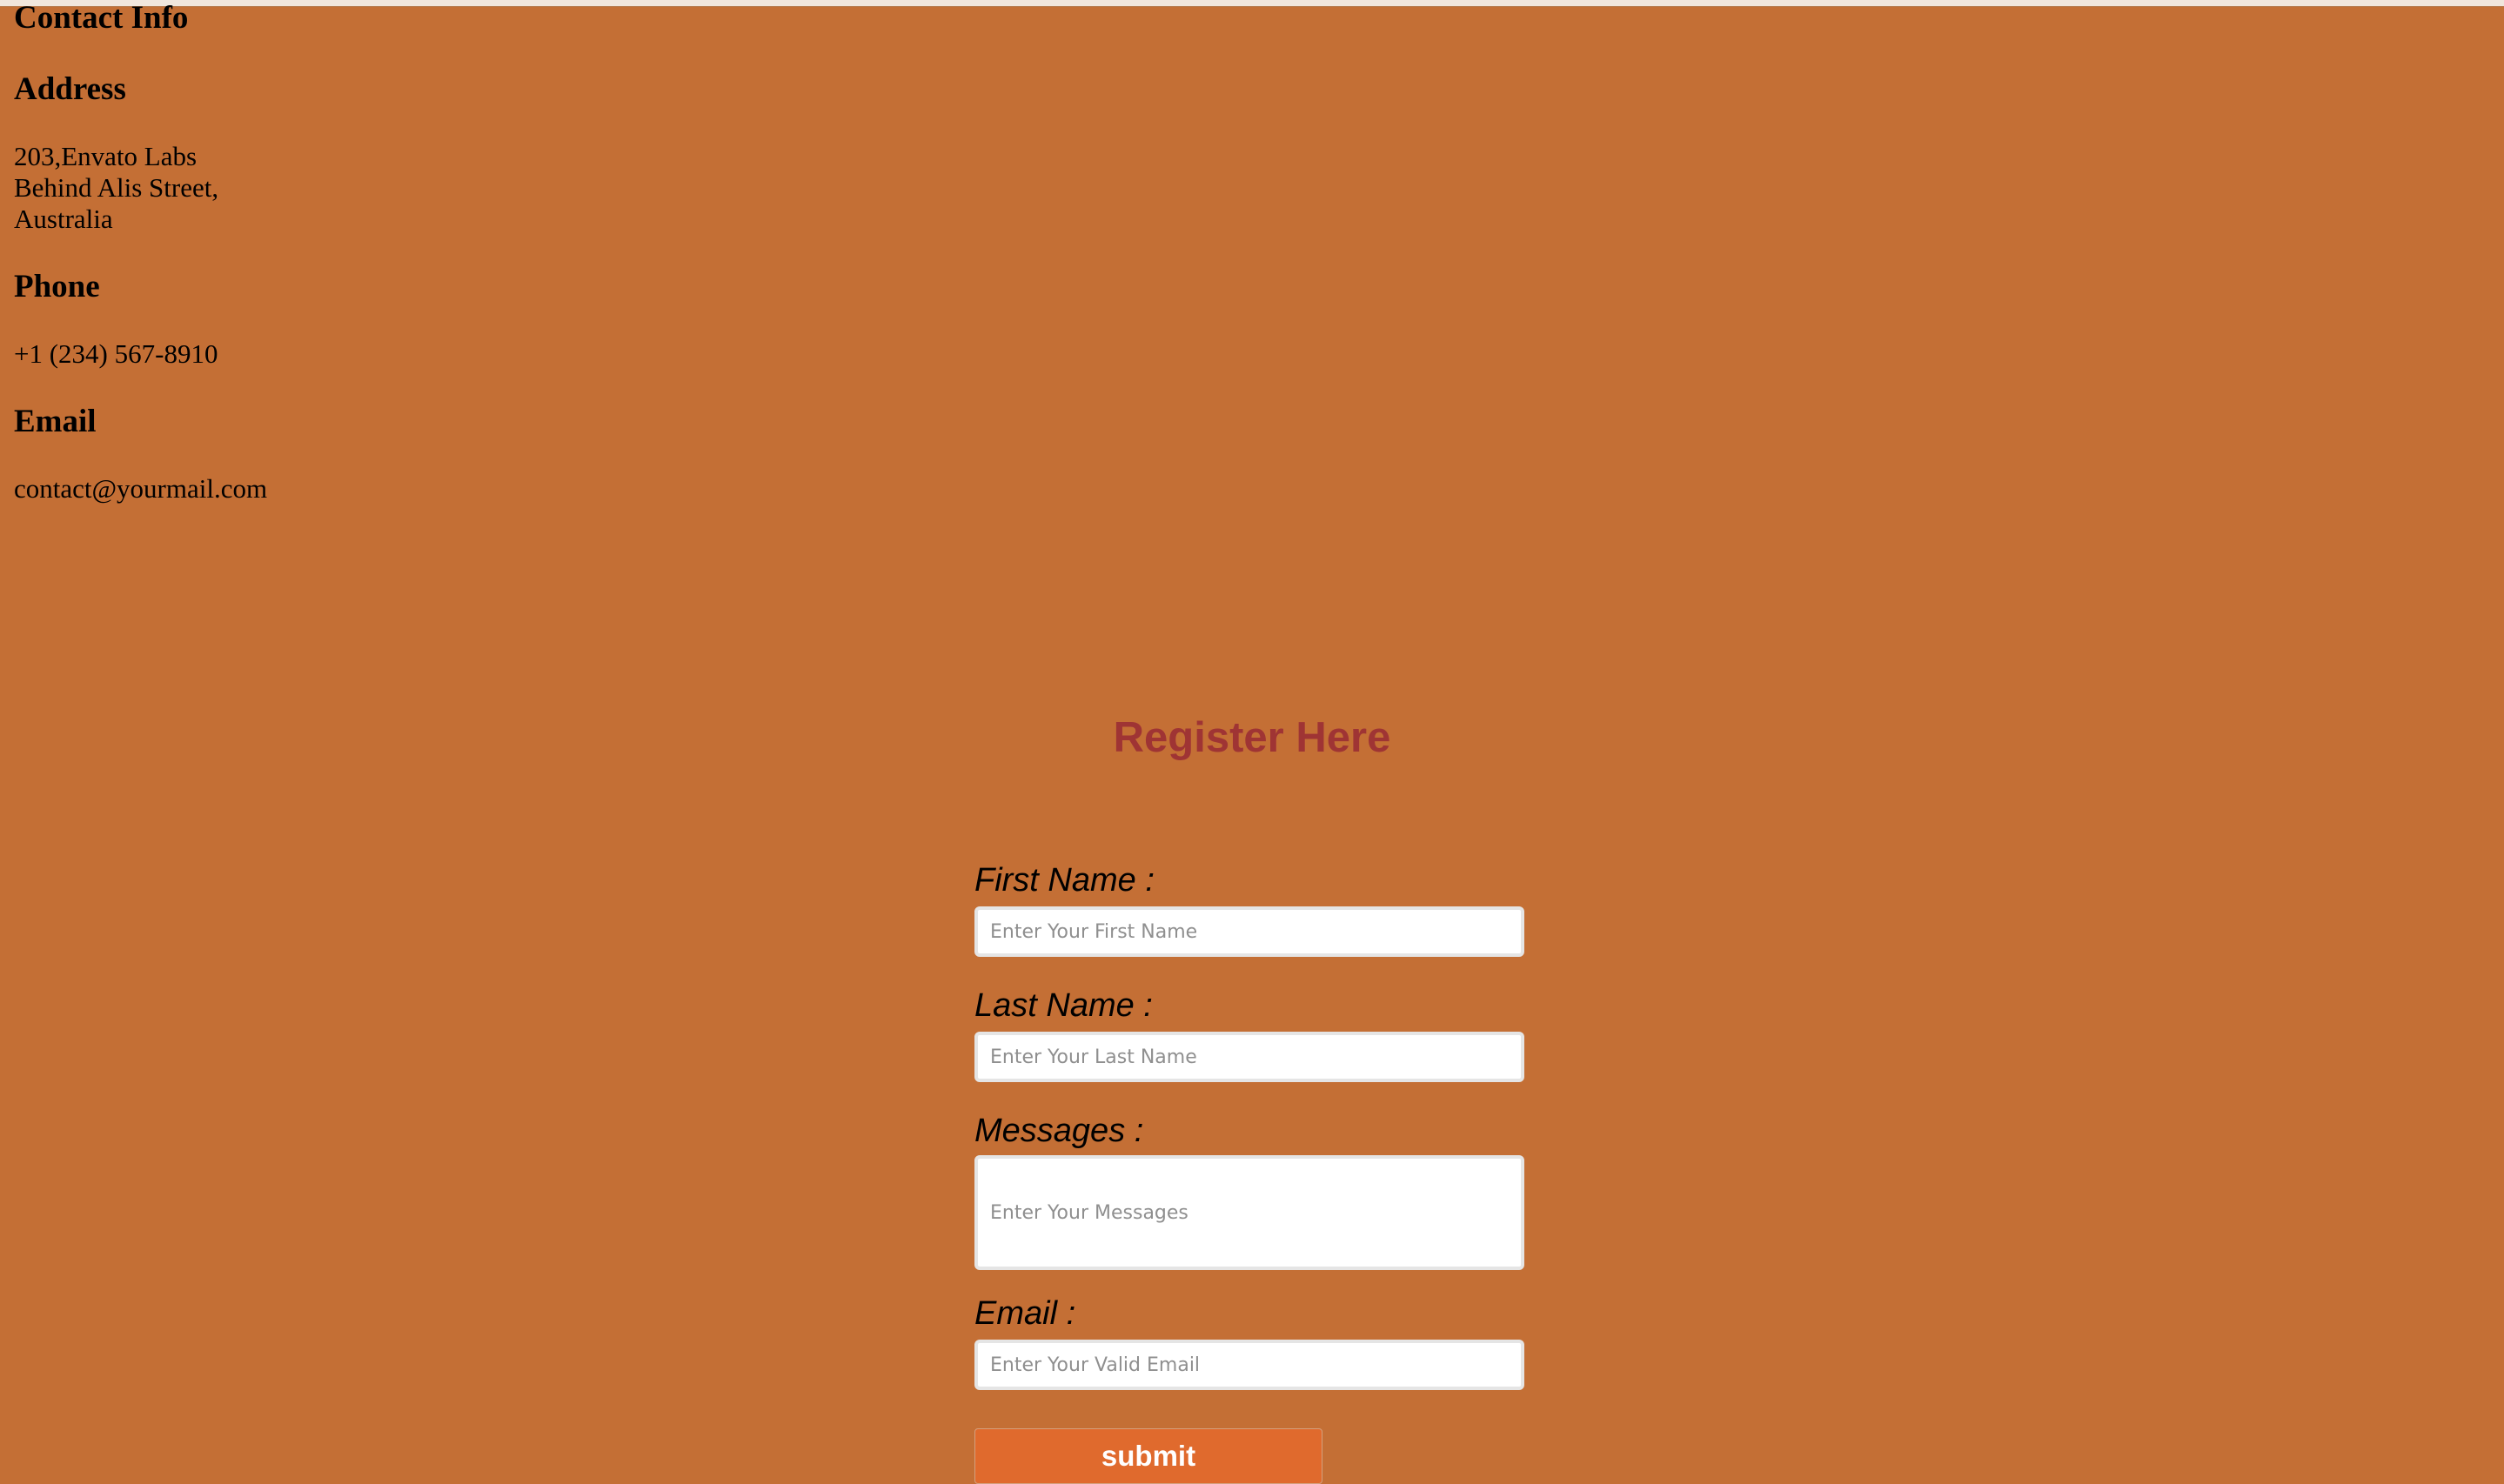 Image resolution: width=2504 pixels, height=1484 pixels. I want to click on register-title: Register Here, so click(1252, 737).